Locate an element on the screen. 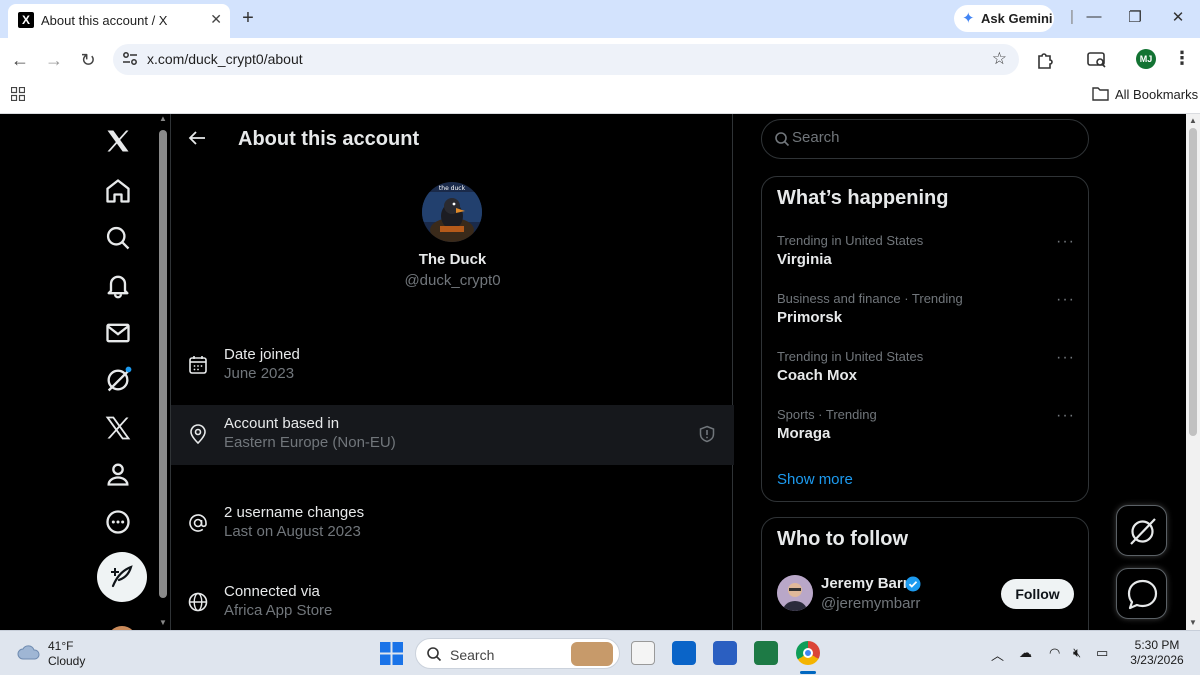 This screenshot has width=1200, height=675. chrome-icon is located at coordinates (808, 653).